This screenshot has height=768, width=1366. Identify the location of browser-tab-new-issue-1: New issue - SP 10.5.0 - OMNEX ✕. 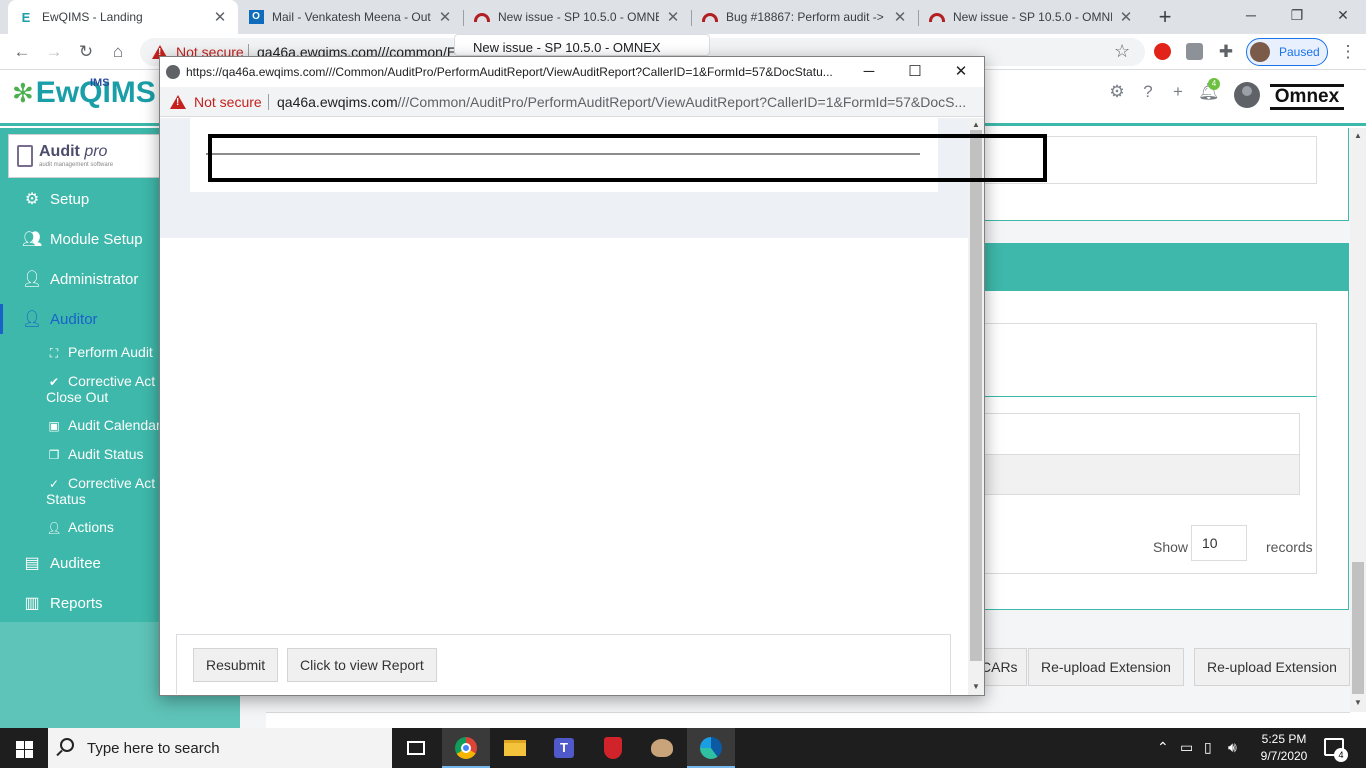
(577, 17).